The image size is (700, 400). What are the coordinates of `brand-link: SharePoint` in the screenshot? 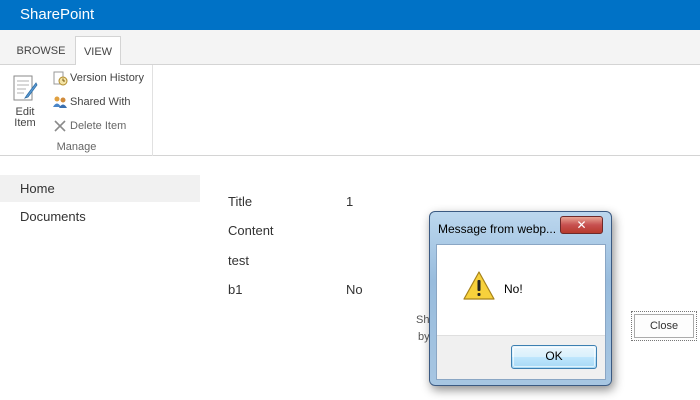 It's located at (57, 14).